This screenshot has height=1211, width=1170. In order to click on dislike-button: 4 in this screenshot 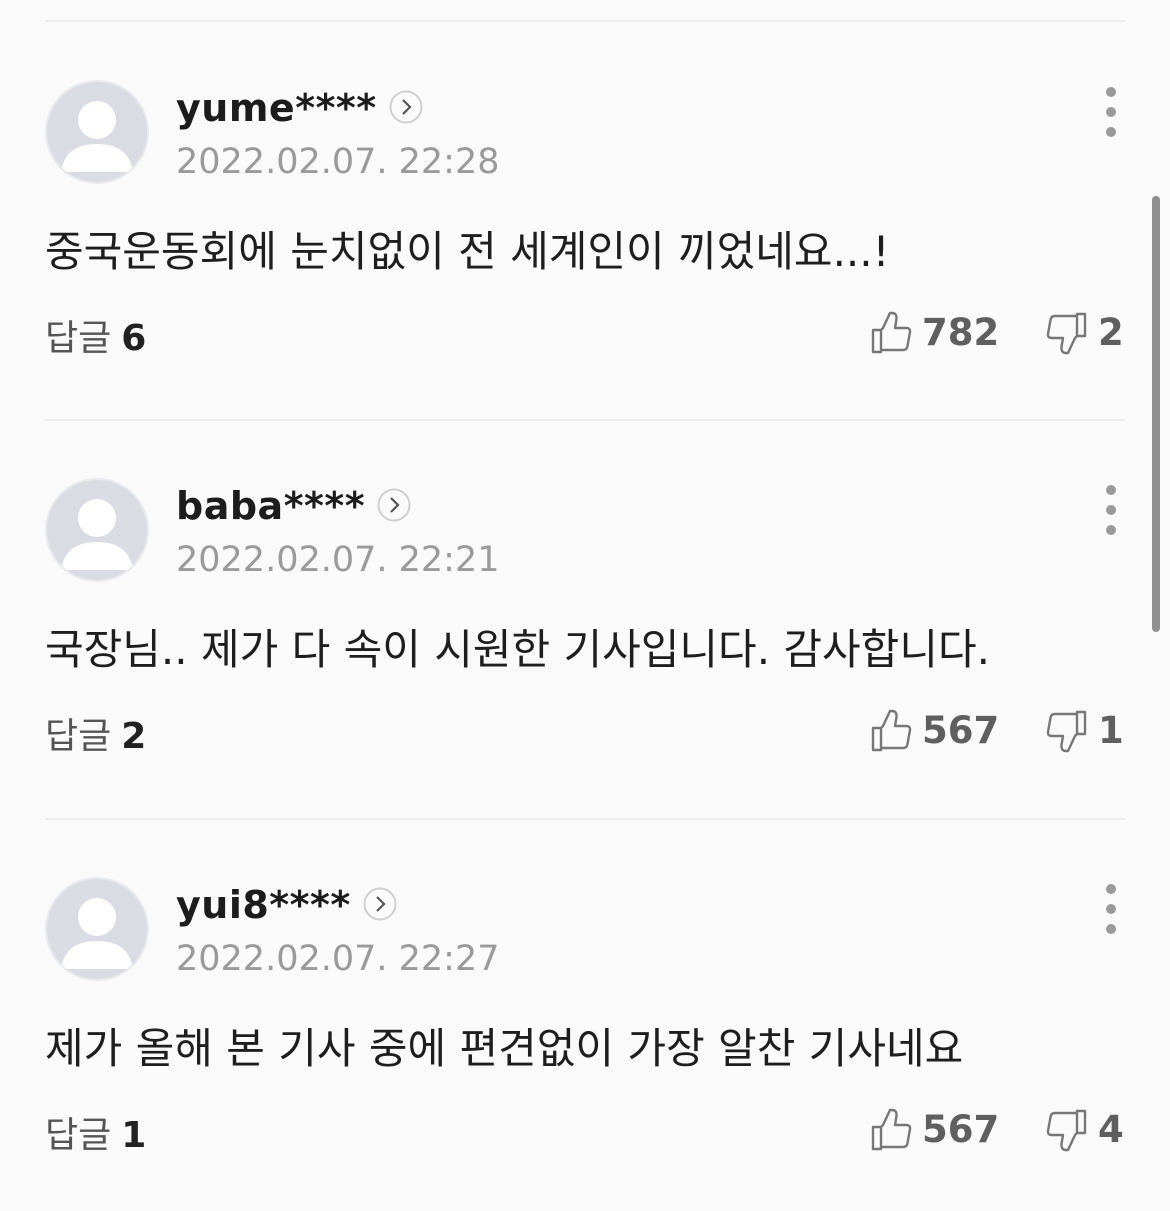, I will do `click(1085, 1133)`.